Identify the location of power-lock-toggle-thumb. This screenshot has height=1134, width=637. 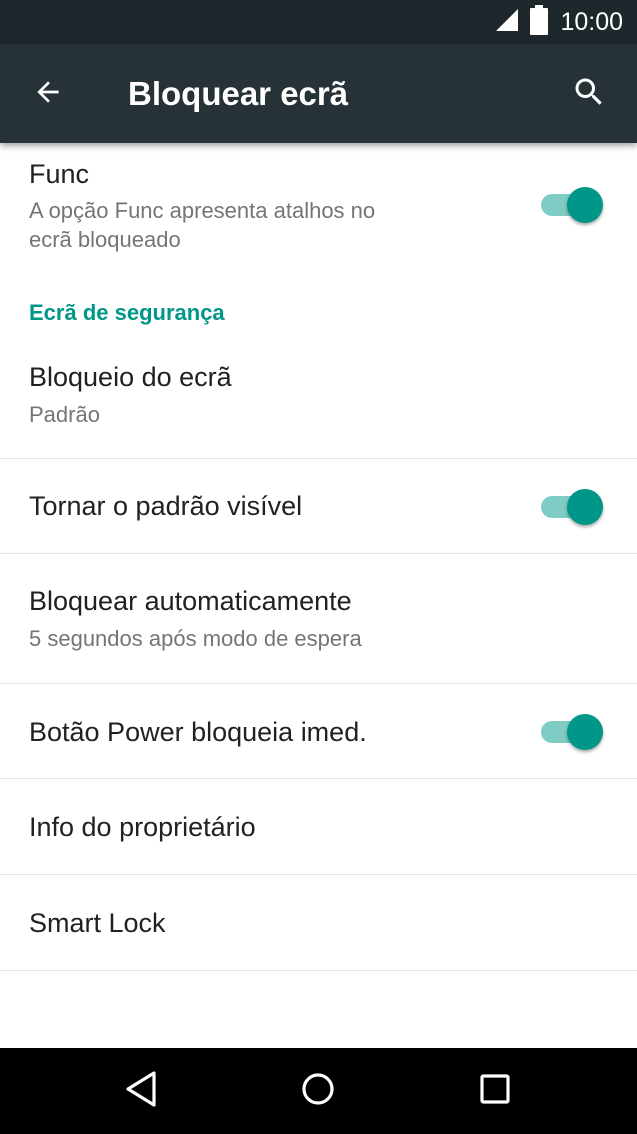
(585, 732).